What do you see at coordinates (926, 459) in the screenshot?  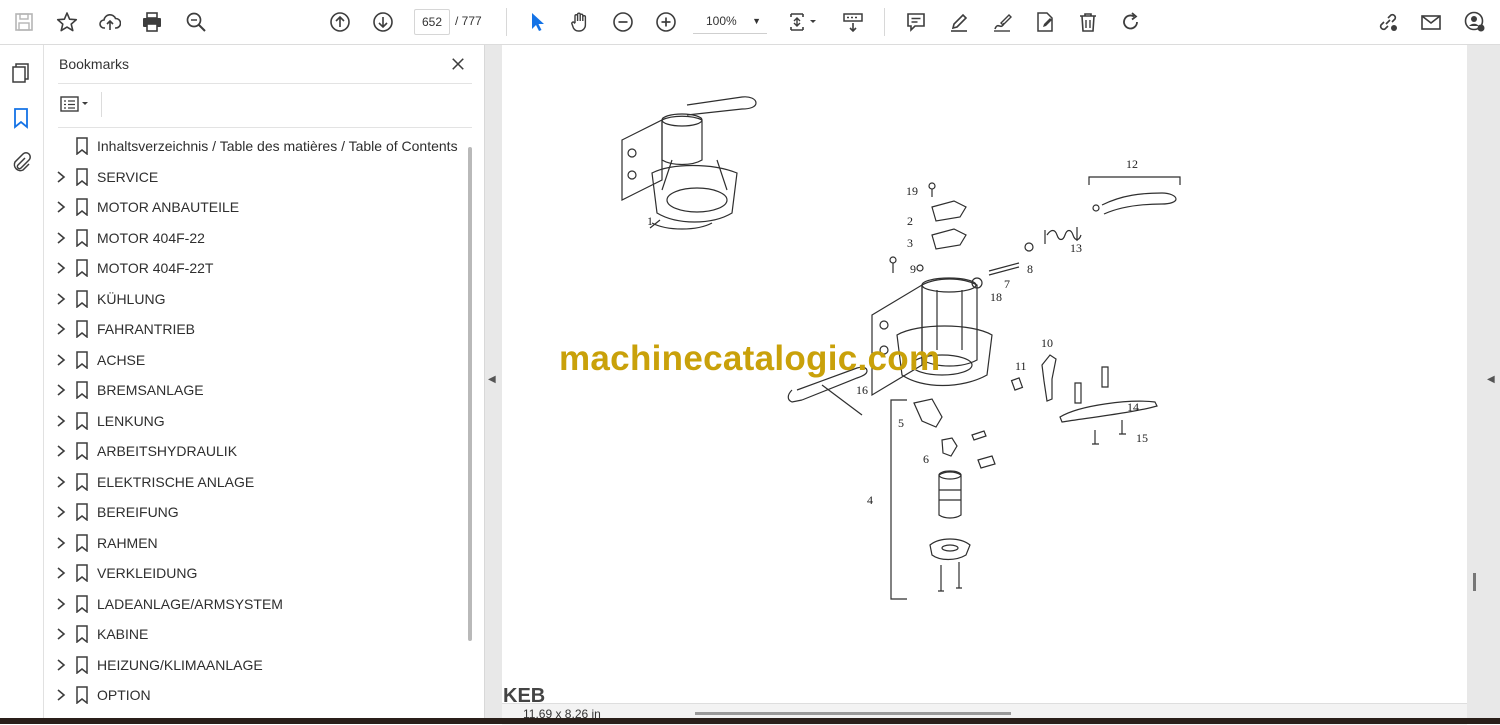 I see `part-number-label: 6` at bounding box center [926, 459].